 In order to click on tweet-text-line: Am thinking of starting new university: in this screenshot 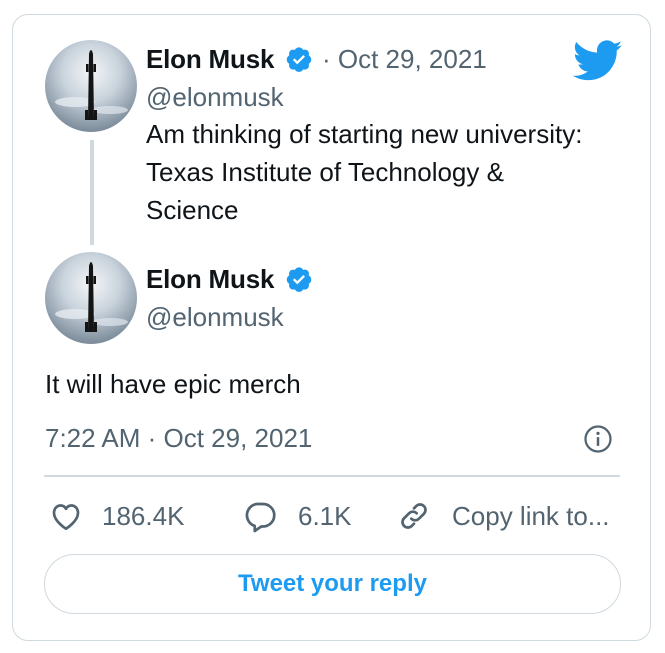, I will do `click(364, 134)`.